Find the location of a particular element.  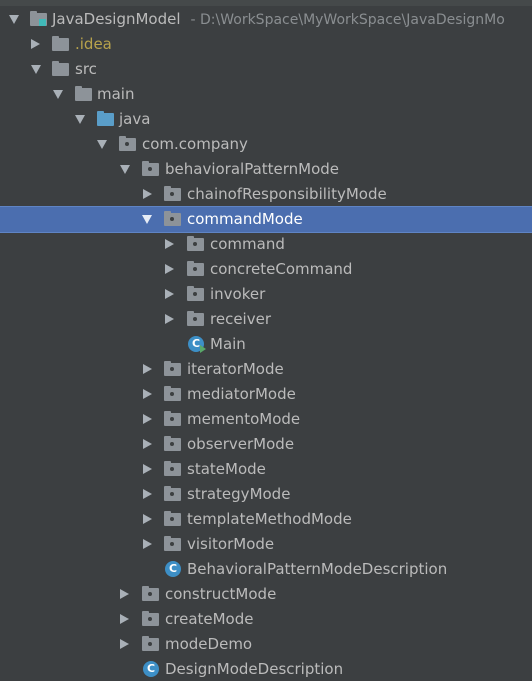

tree-row-state-mode: stateMode is located at coordinates (266, 469).